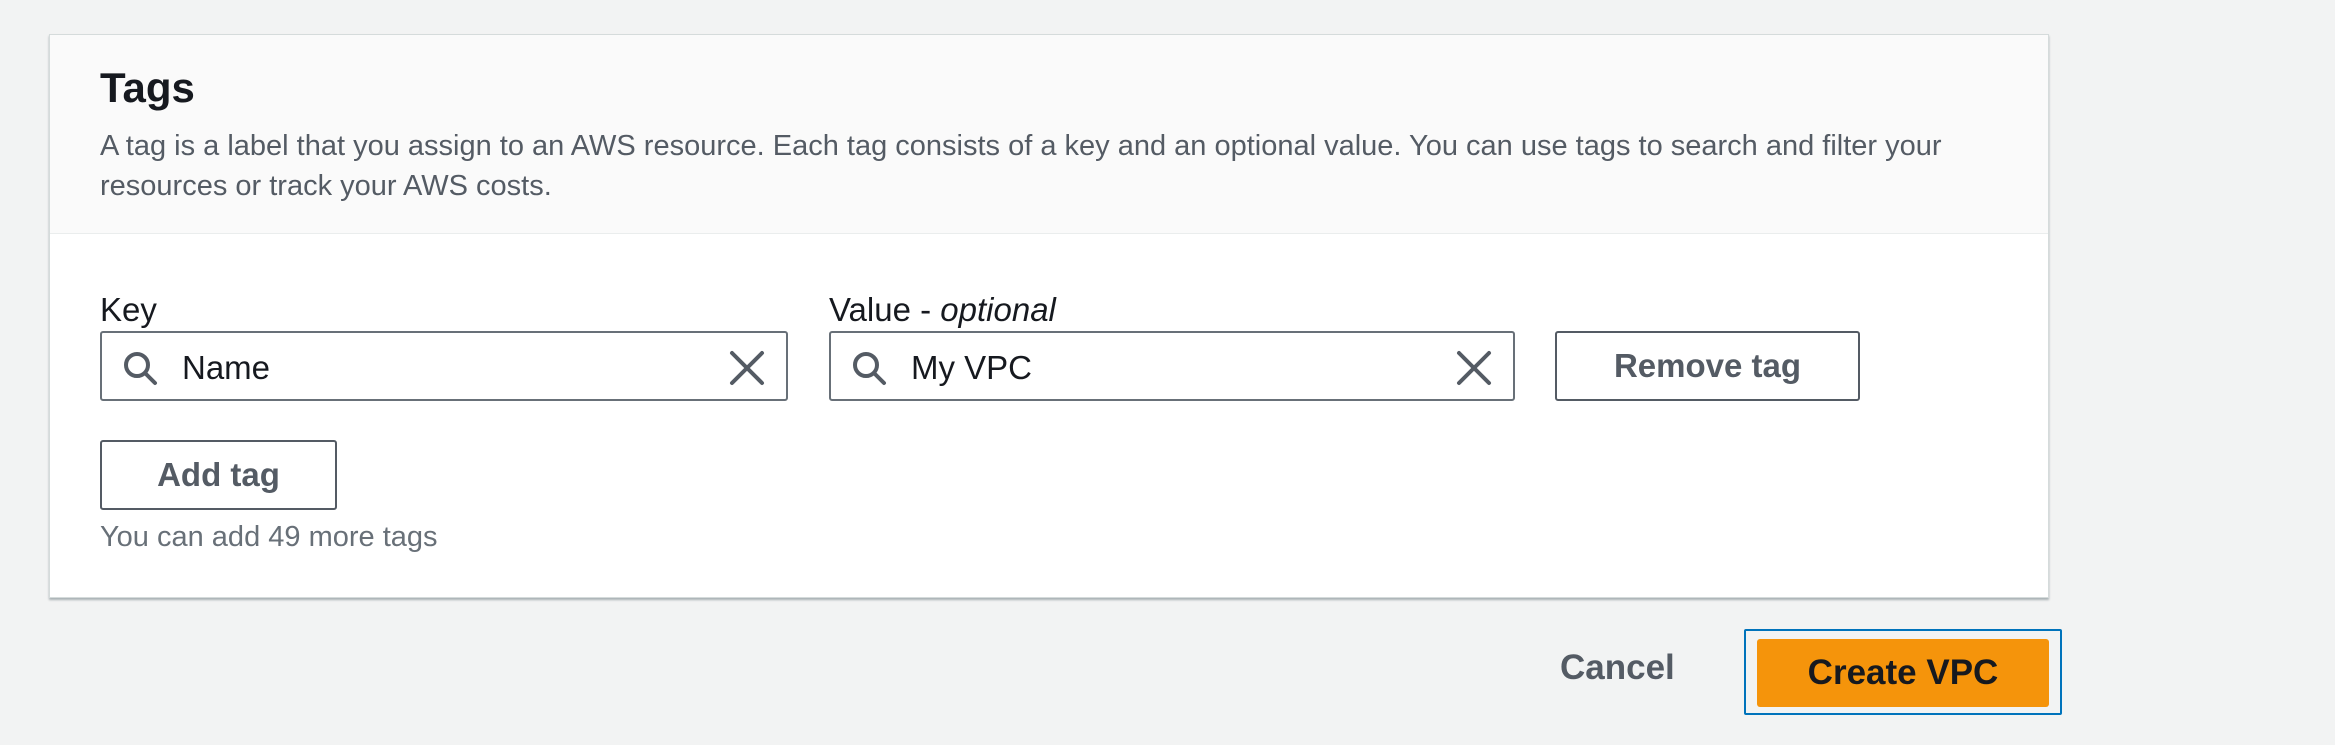 The width and height of the screenshot is (2335, 745). I want to click on tag-value-input: My VPC, so click(1172, 366).